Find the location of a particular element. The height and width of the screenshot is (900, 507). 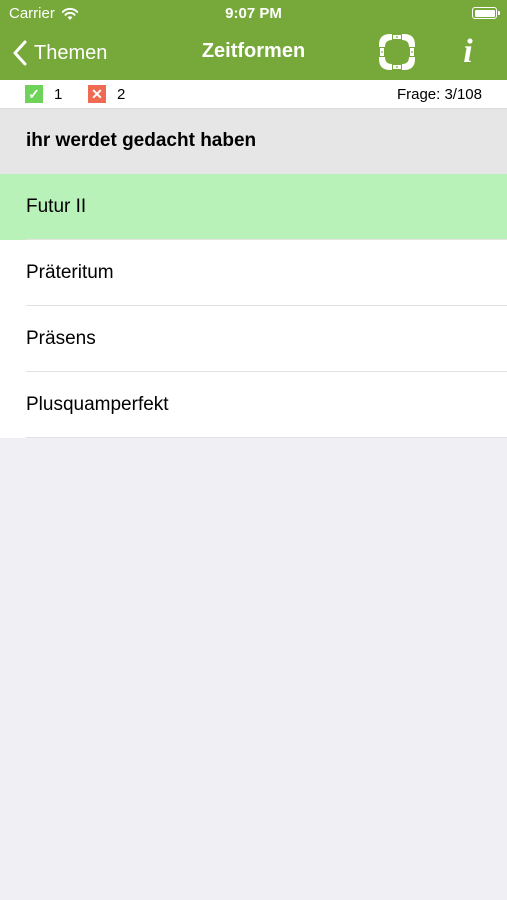

battery-icon is located at coordinates (486, 13).